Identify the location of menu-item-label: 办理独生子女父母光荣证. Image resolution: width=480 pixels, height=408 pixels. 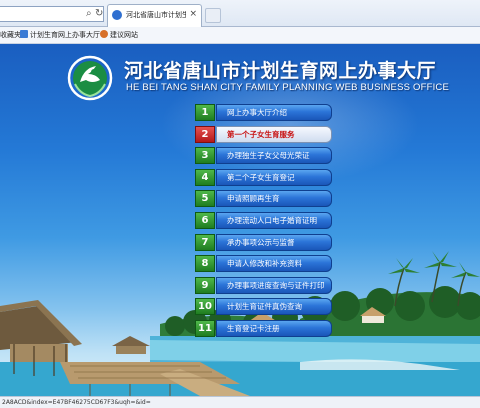
(268, 156).